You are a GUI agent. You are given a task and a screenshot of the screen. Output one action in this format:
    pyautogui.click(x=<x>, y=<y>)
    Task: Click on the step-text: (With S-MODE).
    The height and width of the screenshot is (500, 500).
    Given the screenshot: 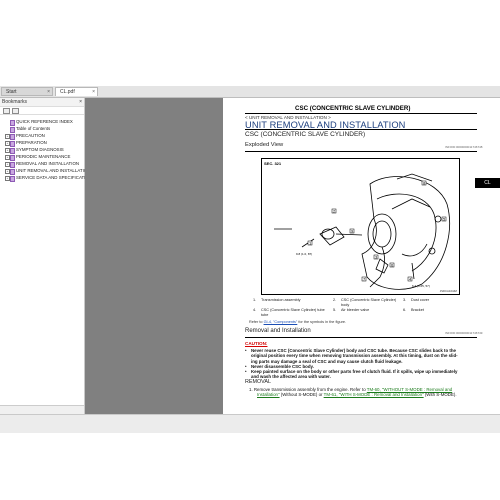 What is the action you would take?
    pyautogui.click(x=440, y=395)
    